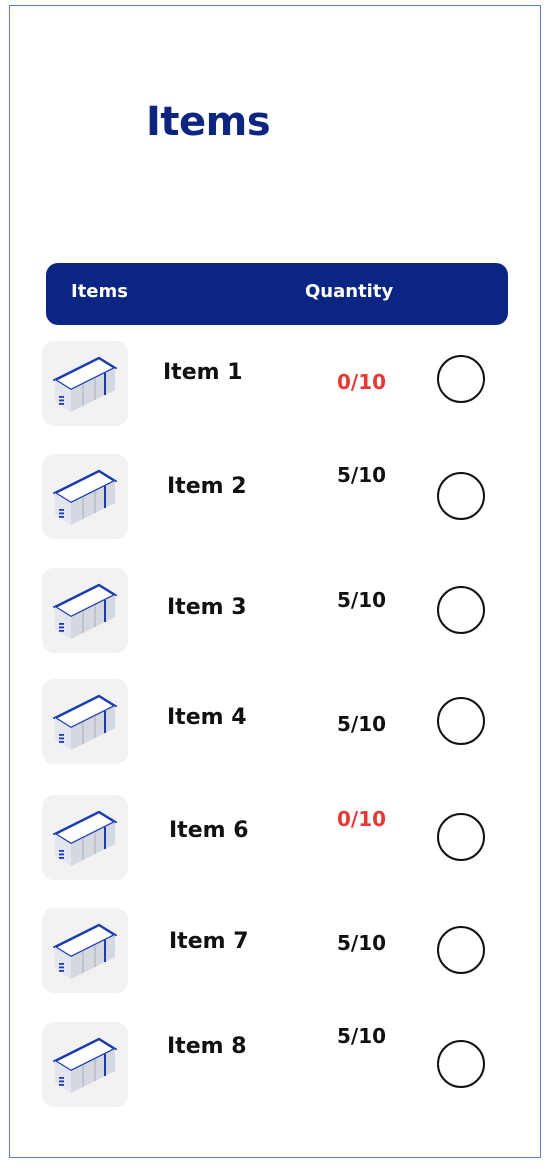  What do you see at coordinates (277, 294) in the screenshot?
I see `table-header: Items Quantity` at bounding box center [277, 294].